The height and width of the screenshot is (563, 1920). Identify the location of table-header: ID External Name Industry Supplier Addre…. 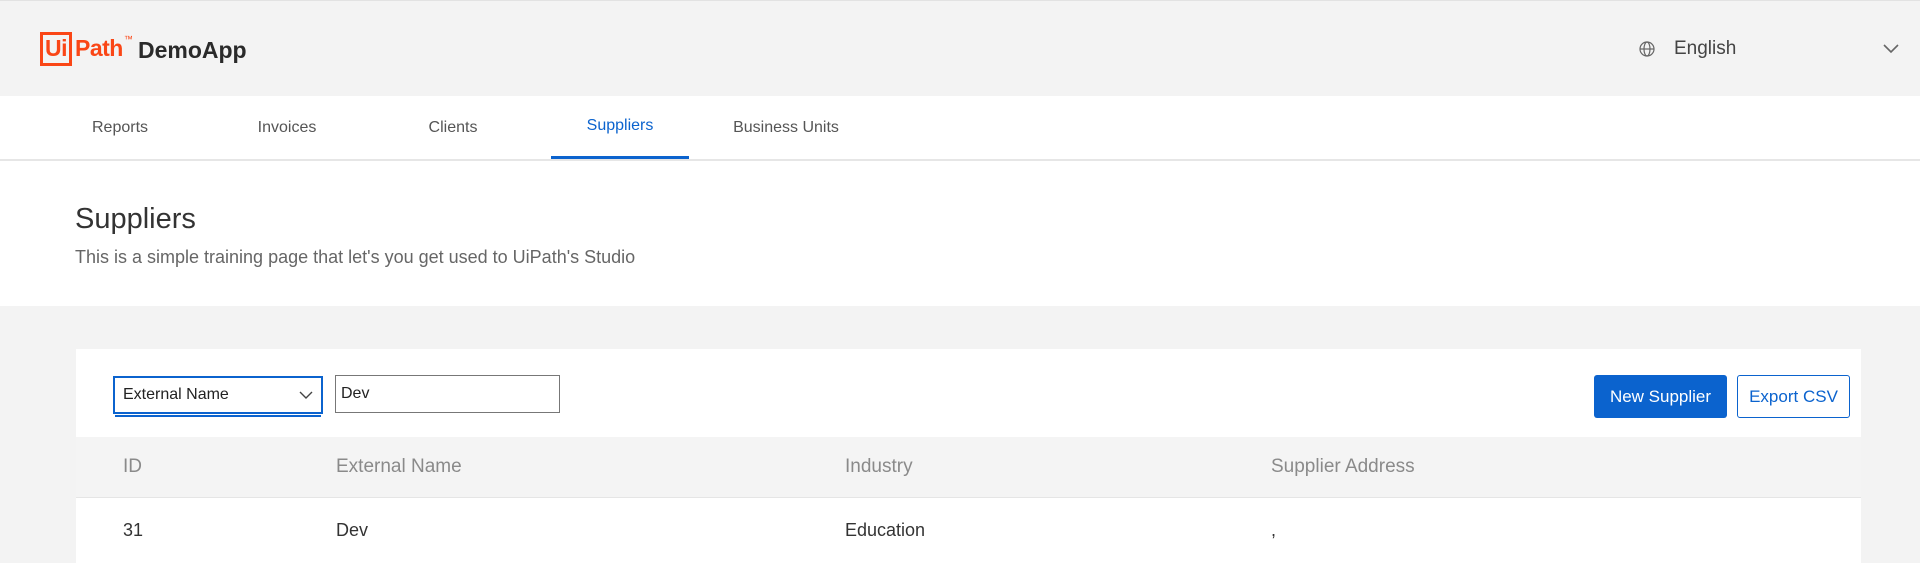
(968, 467).